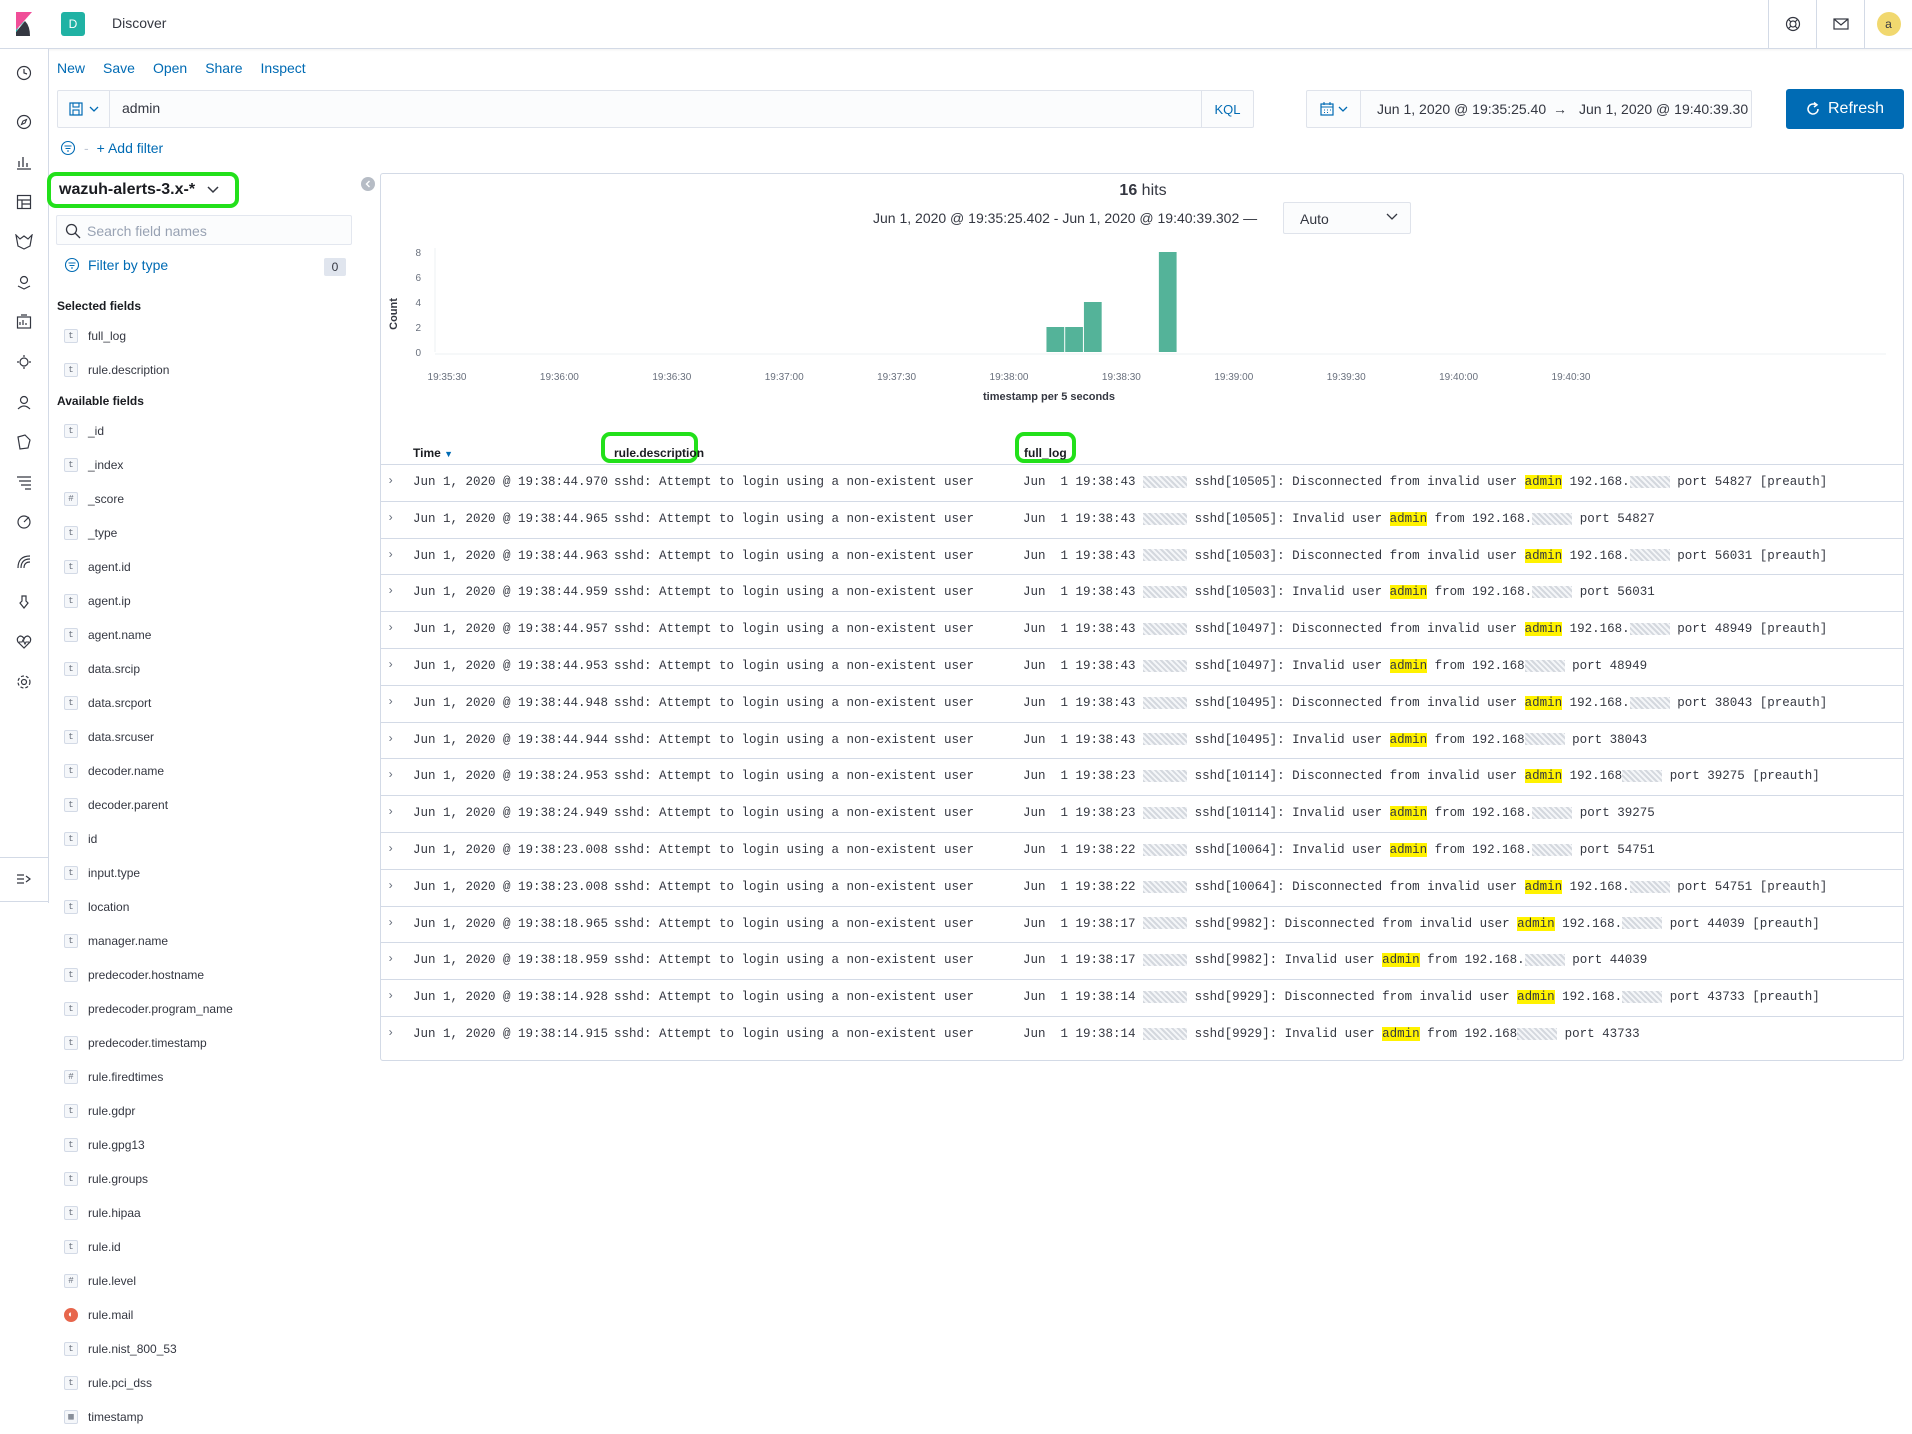  What do you see at coordinates (107, 635) in the screenshot?
I see `field-item: t agent.name` at bounding box center [107, 635].